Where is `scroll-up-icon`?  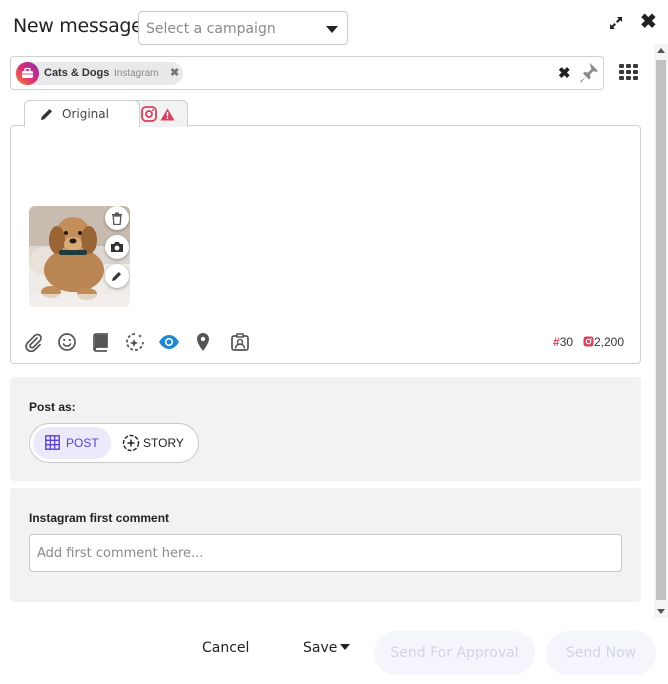
scroll-up-icon is located at coordinates (661, 50).